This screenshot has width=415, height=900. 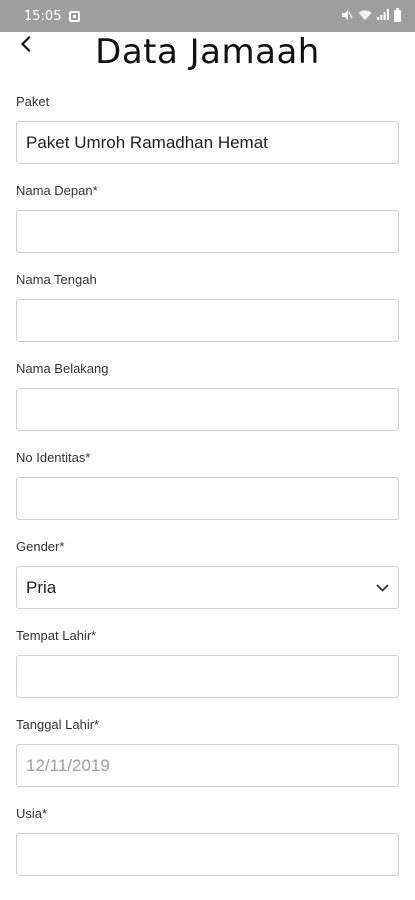 I want to click on nama-tengah-input, so click(x=207, y=320).